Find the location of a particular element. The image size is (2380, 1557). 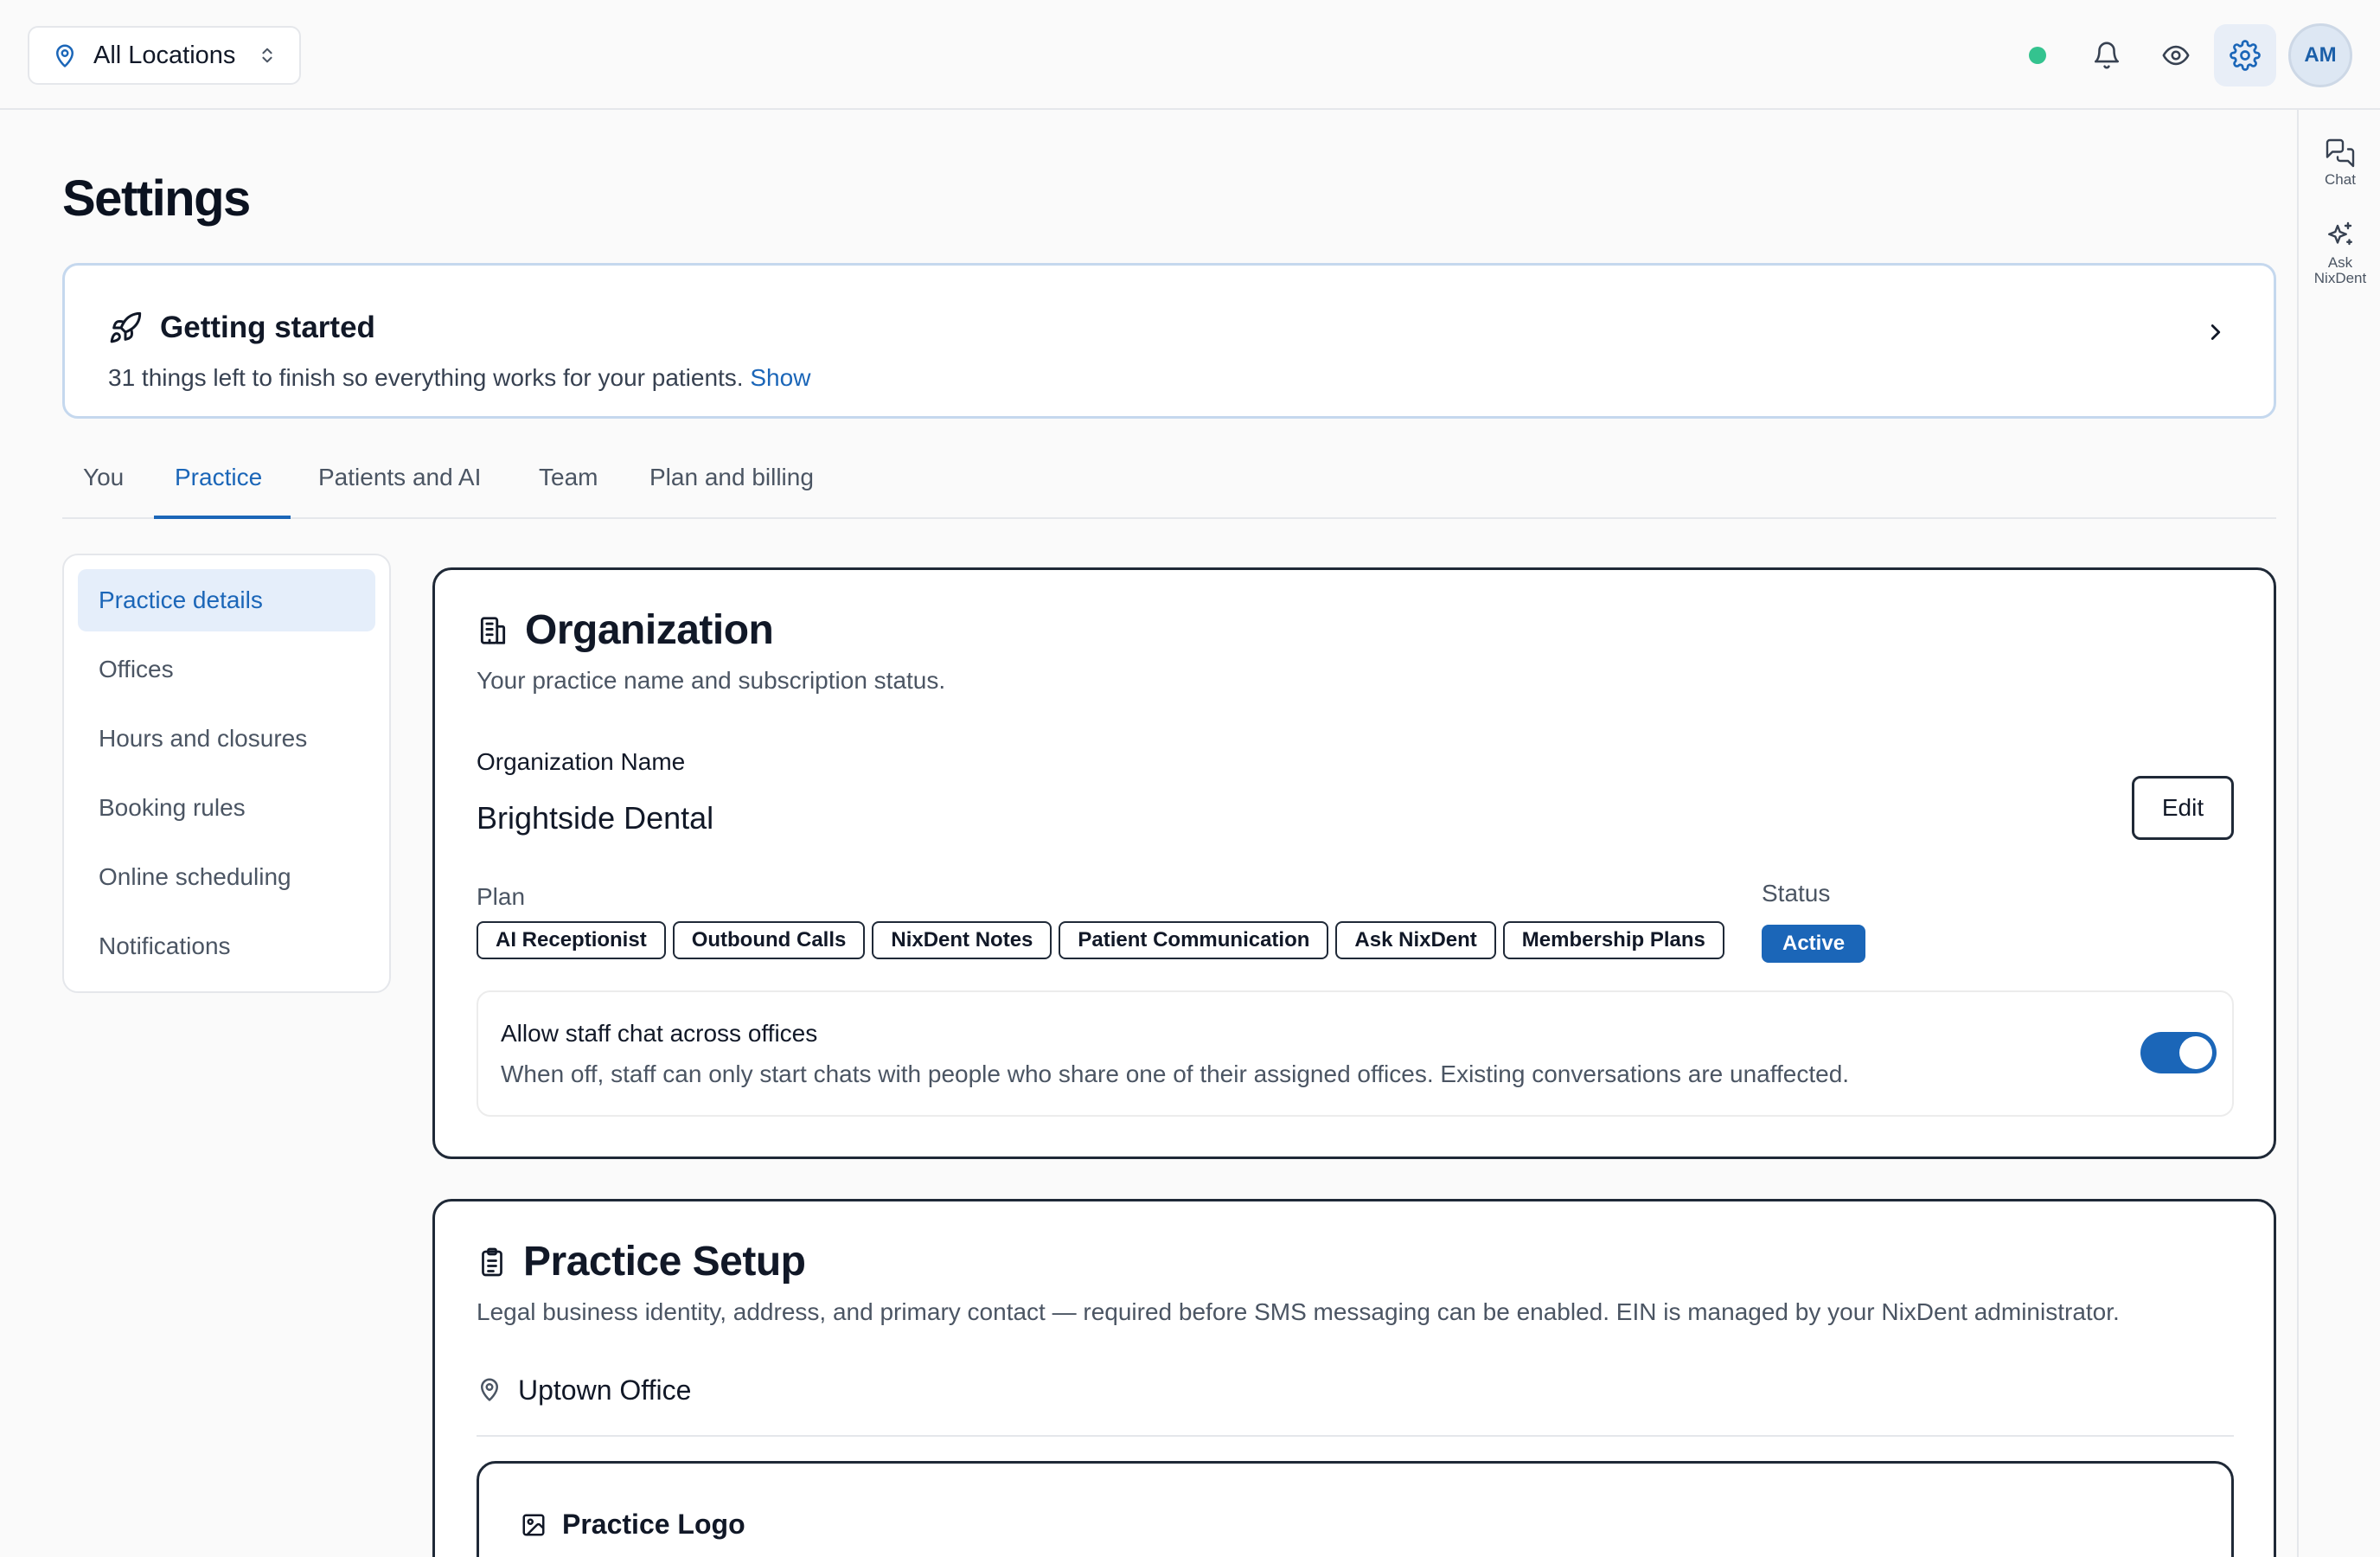

office-name: Uptown Office is located at coordinates (605, 1390).